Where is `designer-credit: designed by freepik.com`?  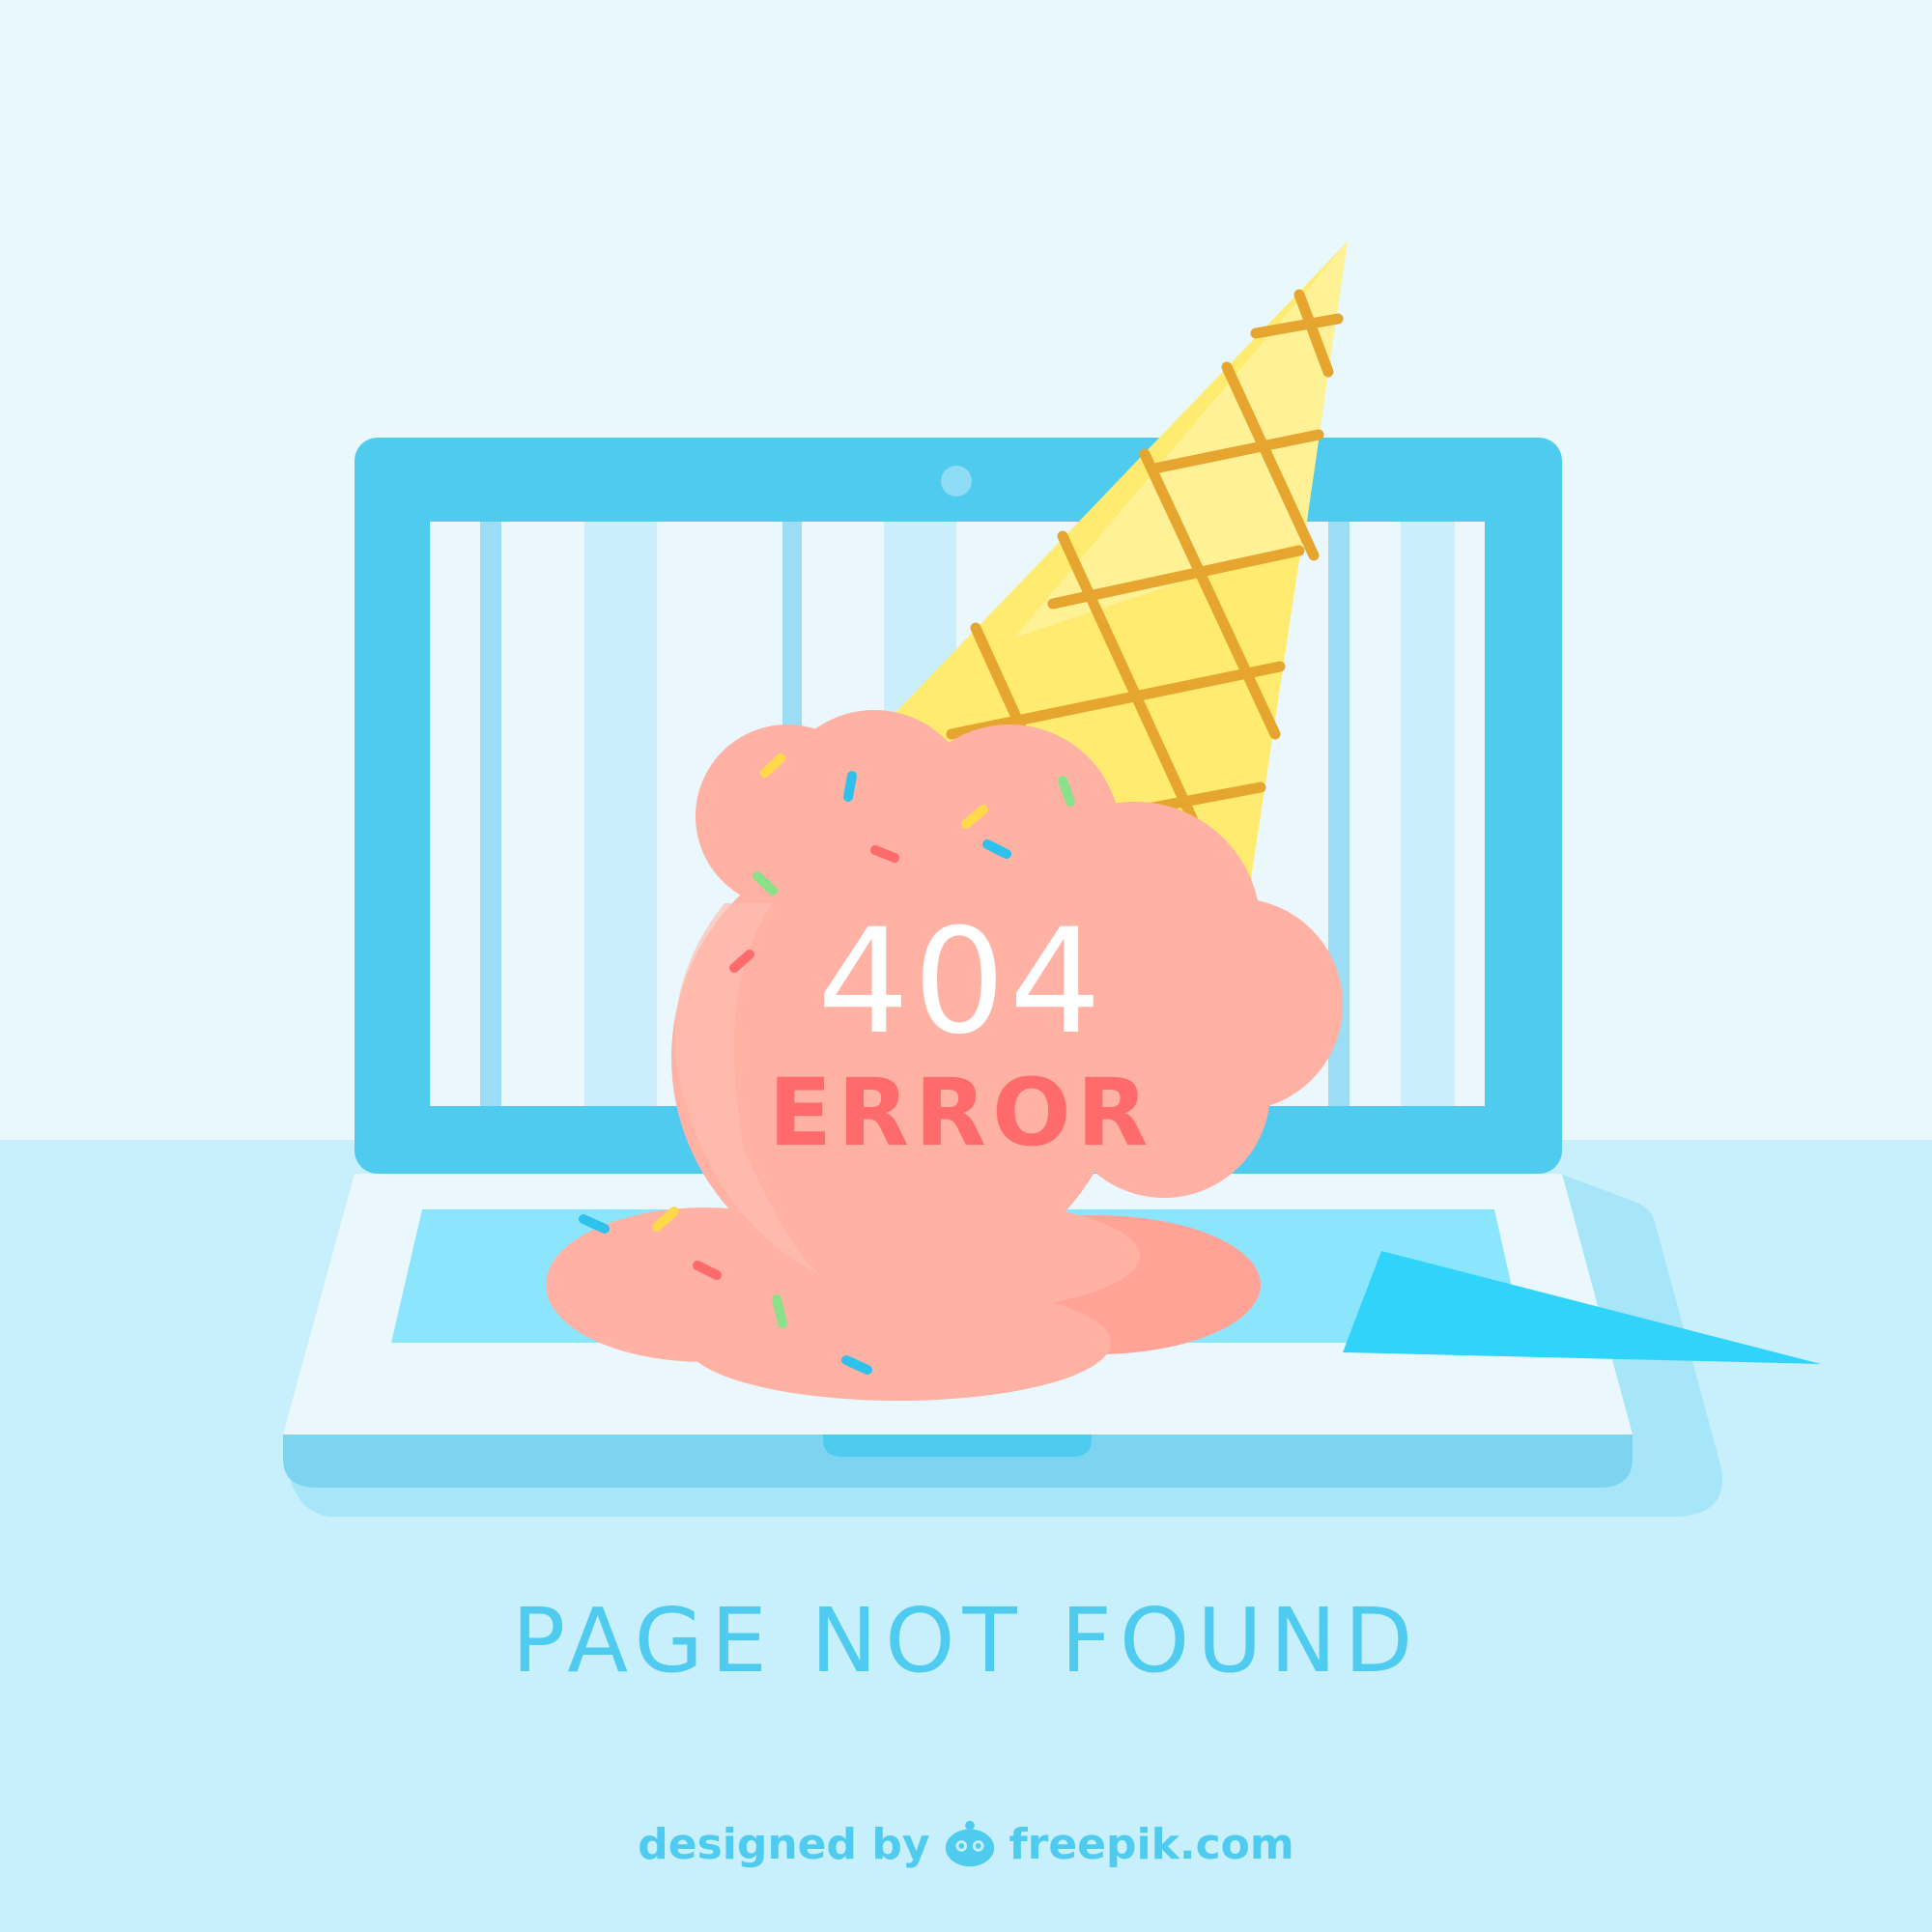 designer-credit: designed by freepik.com is located at coordinates (966, 1844).